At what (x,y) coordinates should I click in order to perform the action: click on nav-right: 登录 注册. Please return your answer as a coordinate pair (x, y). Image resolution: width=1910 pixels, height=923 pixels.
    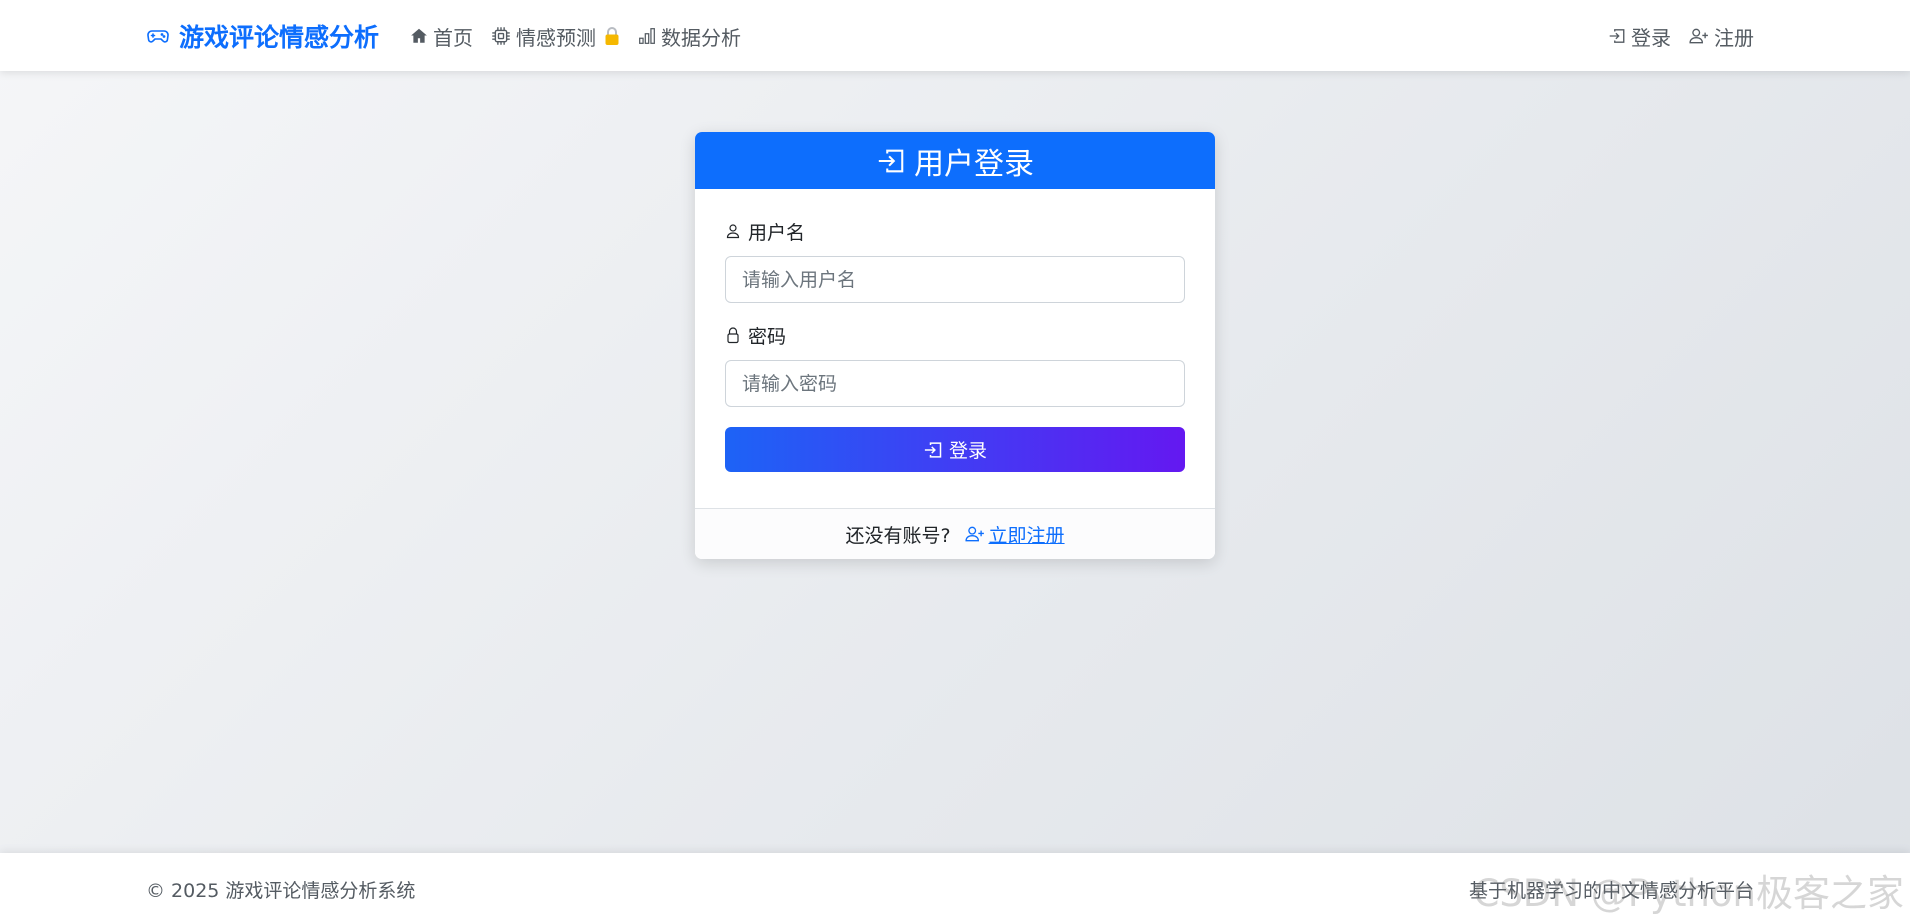
    Looking at the image, I should click on (1681, 36).